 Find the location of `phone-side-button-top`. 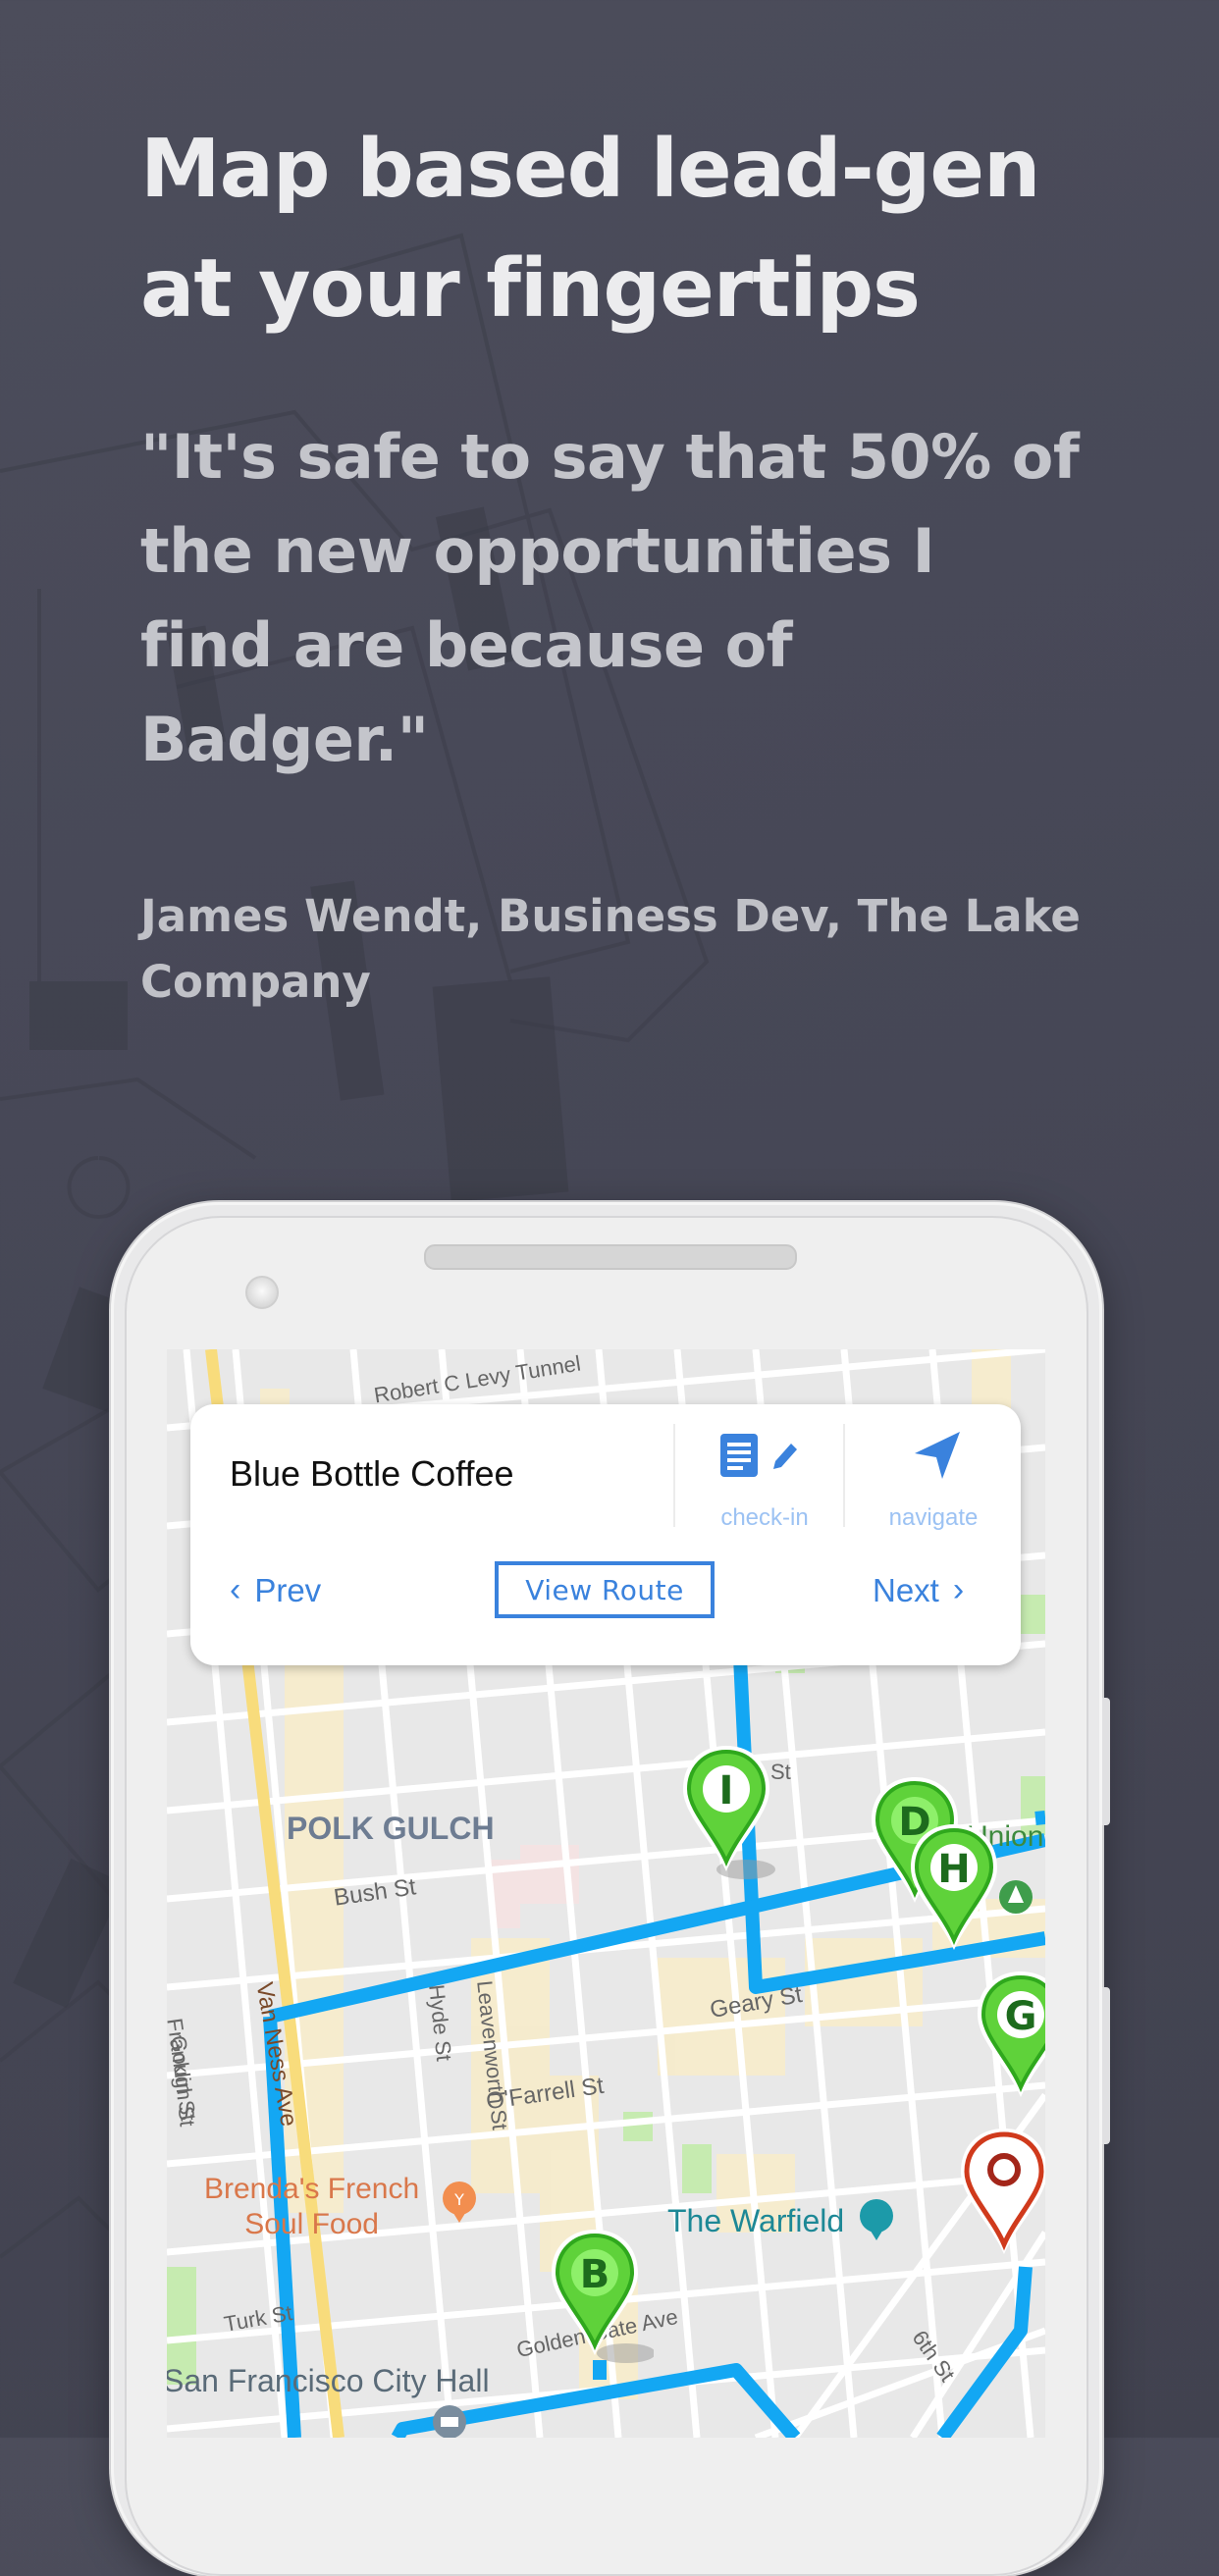

phone-side-button-top is located at coordinates (1106, 1761).